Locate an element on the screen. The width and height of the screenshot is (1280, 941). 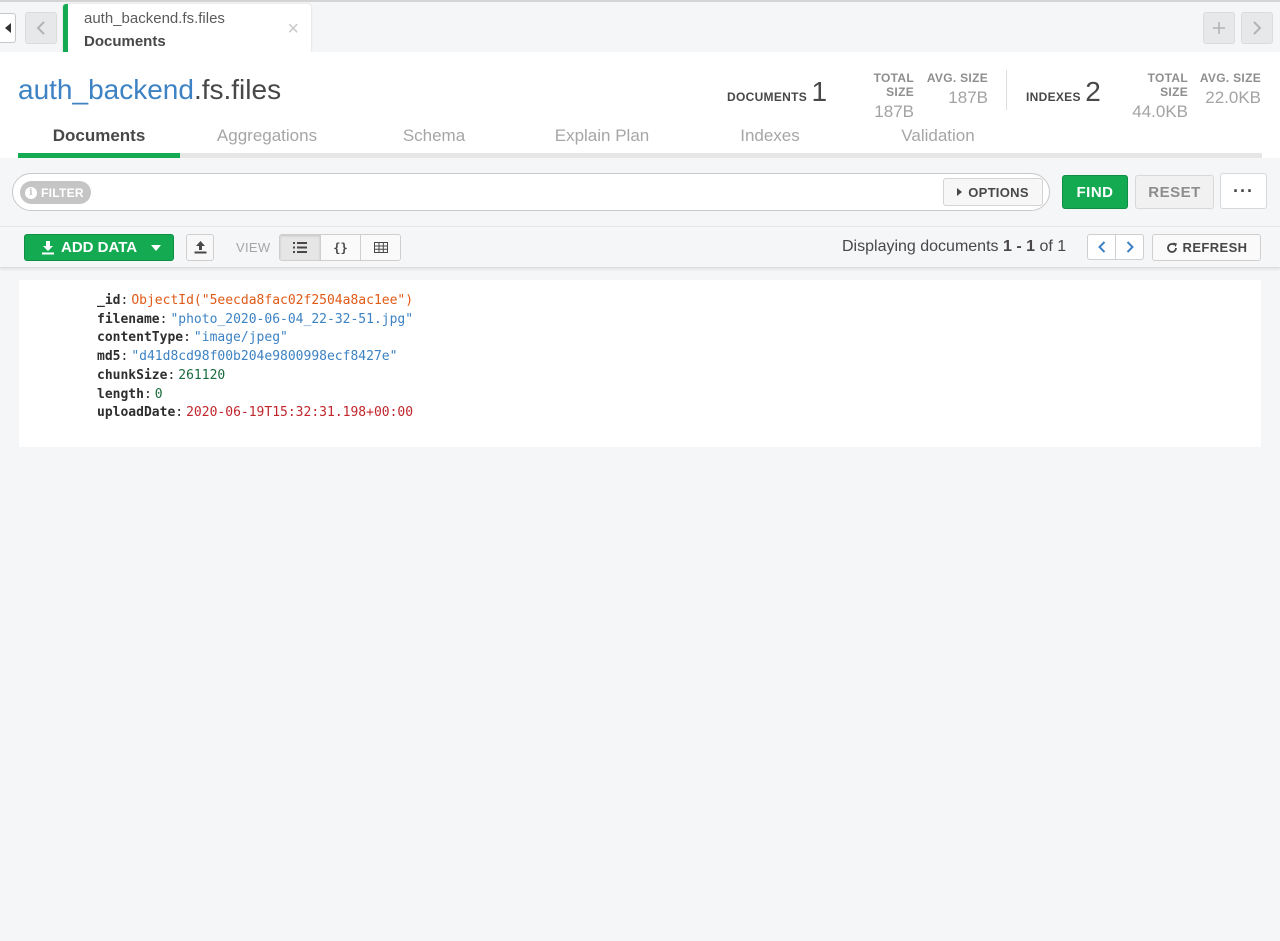
field-key: length is located at coordinates (120, 394).